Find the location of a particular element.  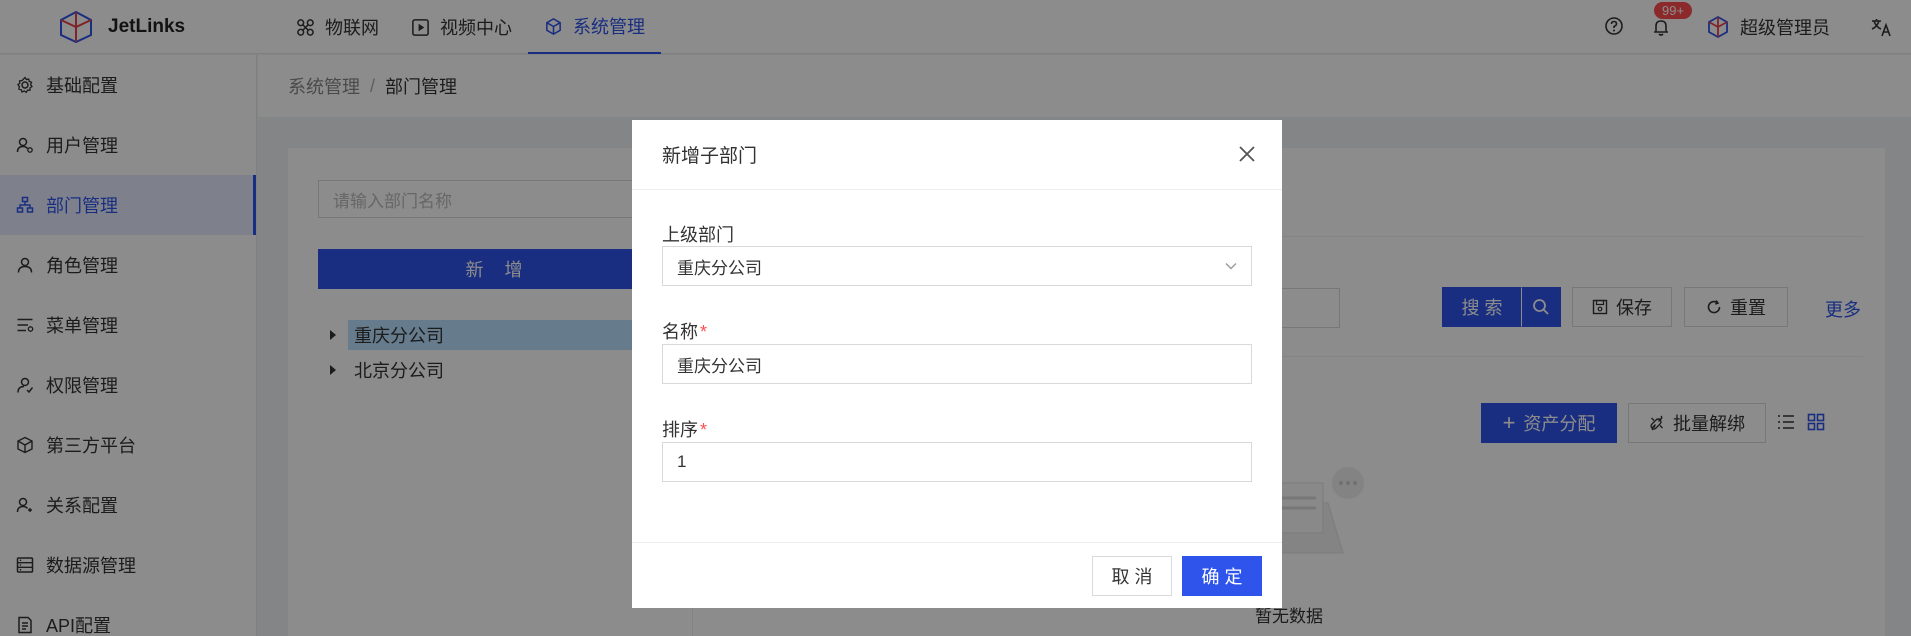

confirm-button: 确 定 is located at coordinates (1222, 576).